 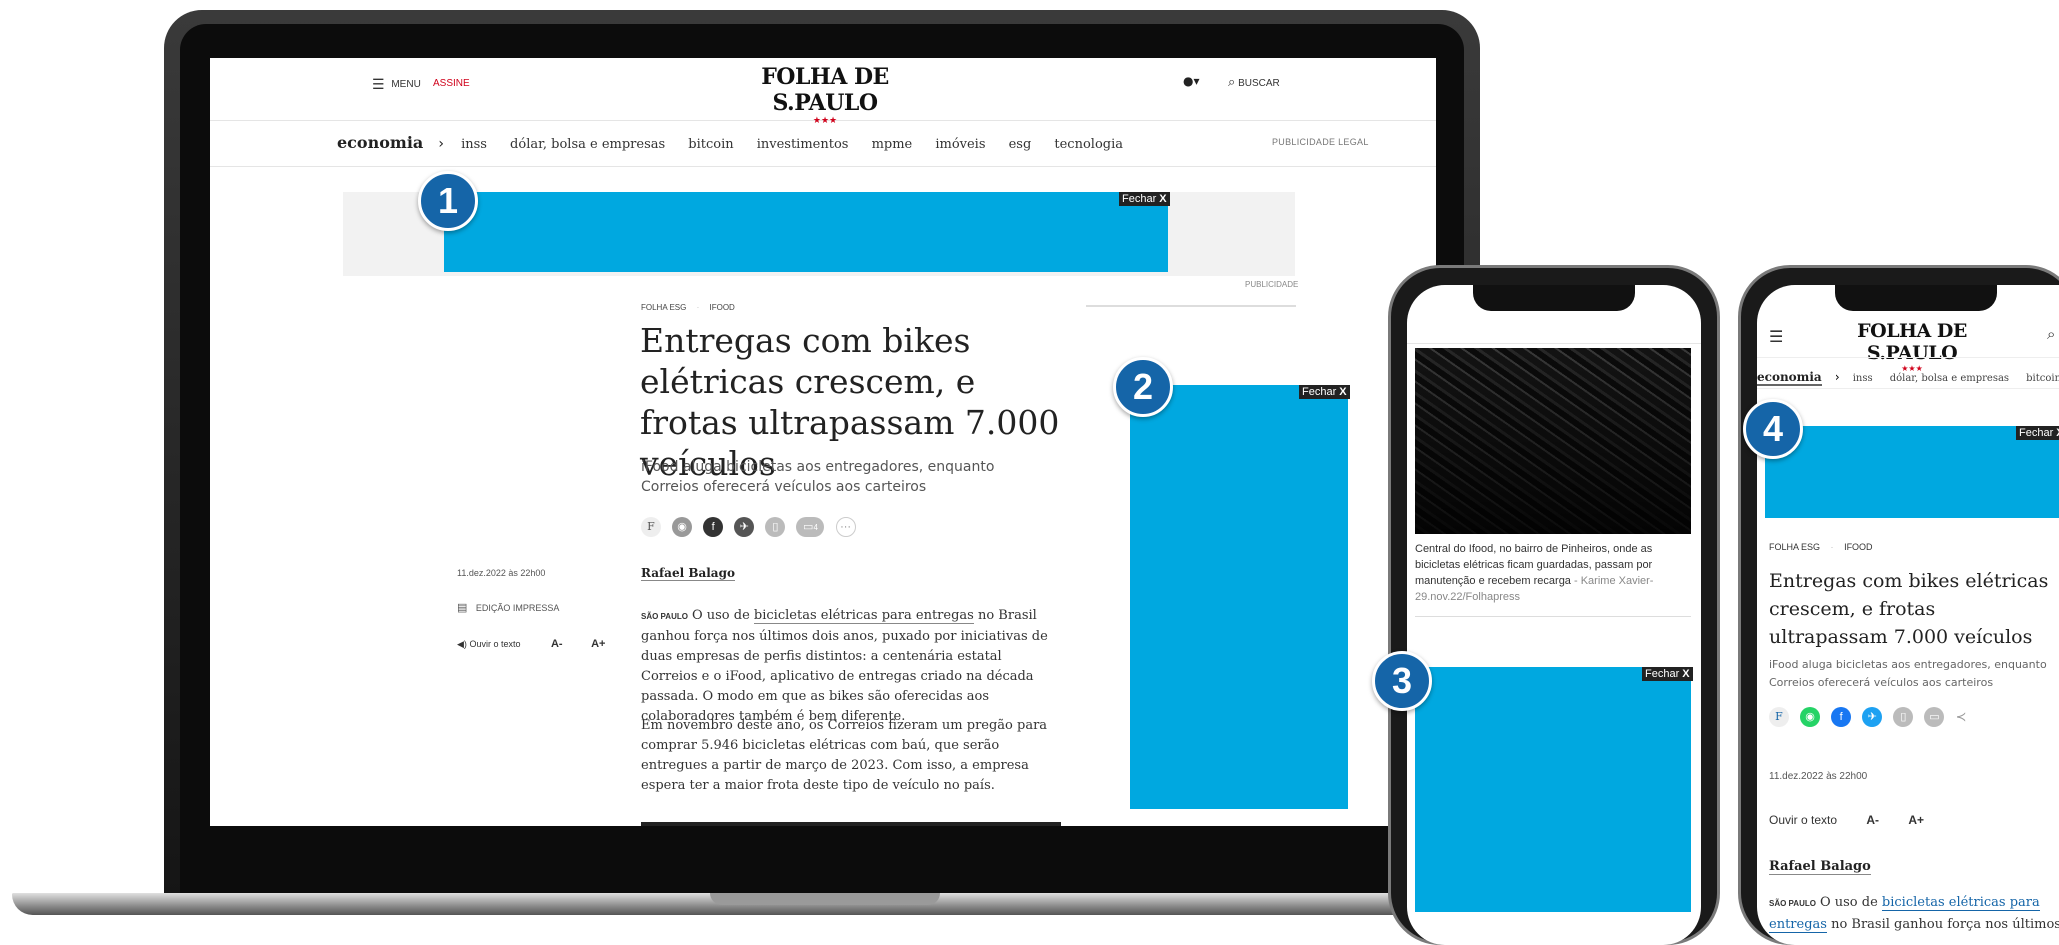 What do you see at coordinates (1858, 547) in the screenshot?
I see `phone-2-kicker-ifood: IFOOD` at bounding box center [1858, 547].